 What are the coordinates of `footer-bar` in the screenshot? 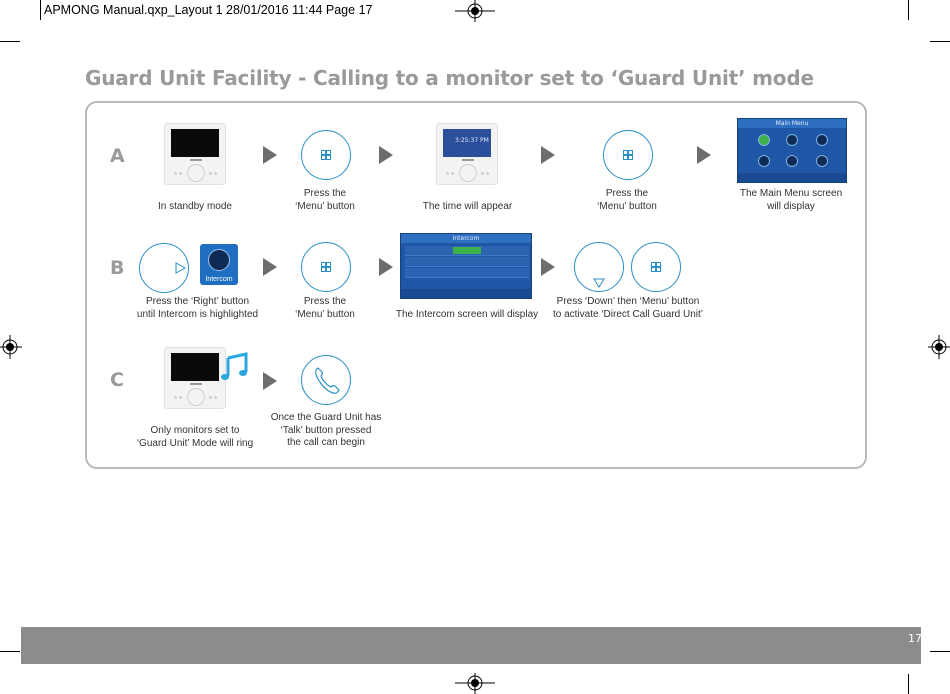 It's located at (471, 645).